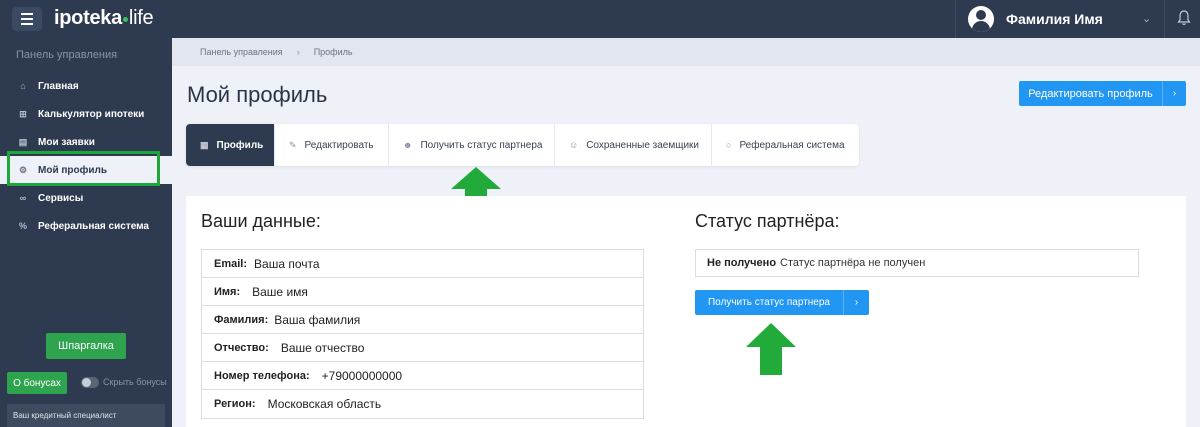 The height and width of the screenshot is (427, 1200). What do you see at coordinates (83, 168) in the screenshot?
I see `highlight-box` at bounding box center [83, 168].